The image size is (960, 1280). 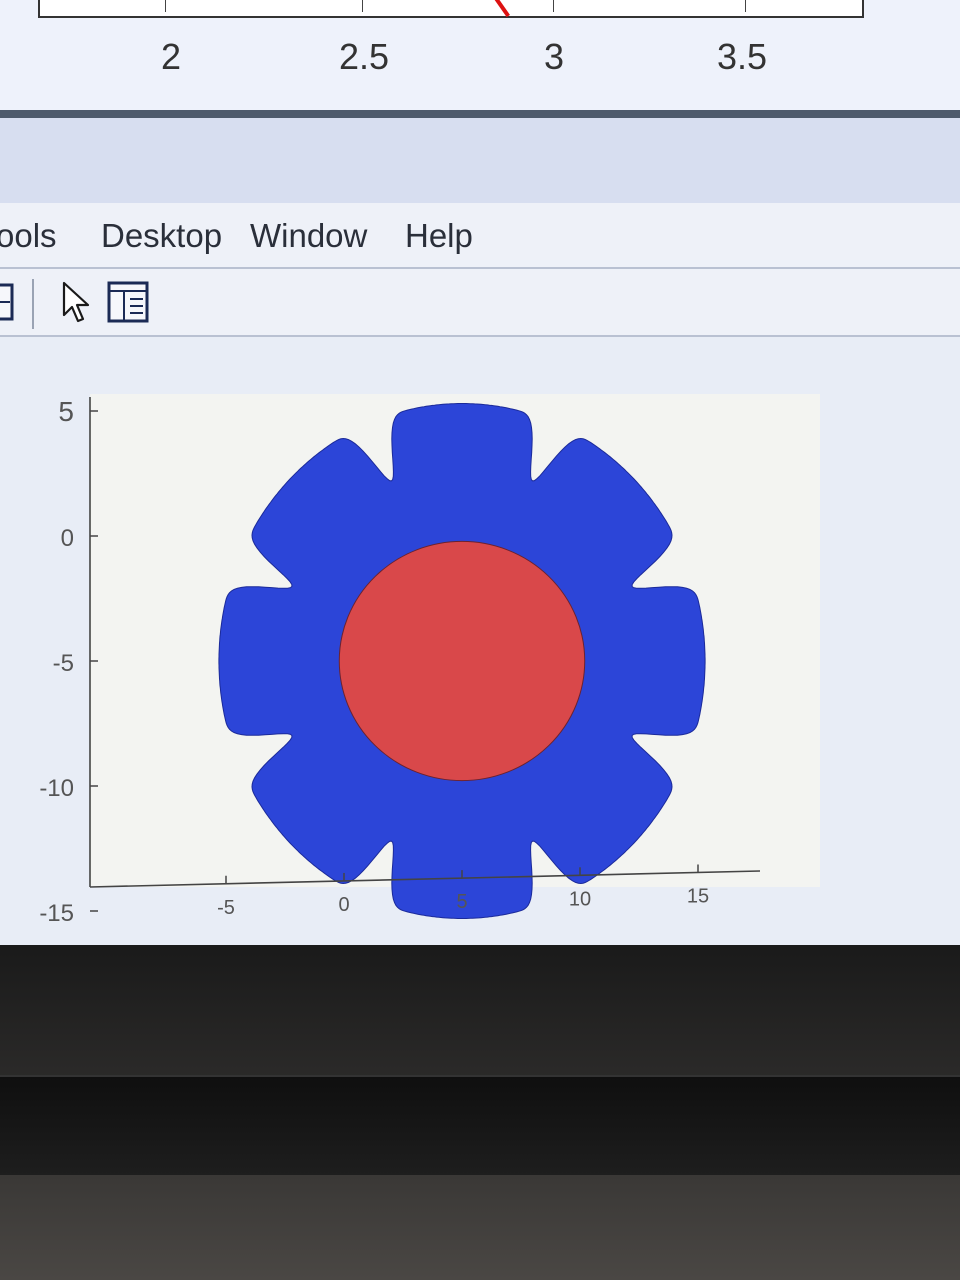 I want to click on y-tick-label: -15, so click(x=56, y=913).